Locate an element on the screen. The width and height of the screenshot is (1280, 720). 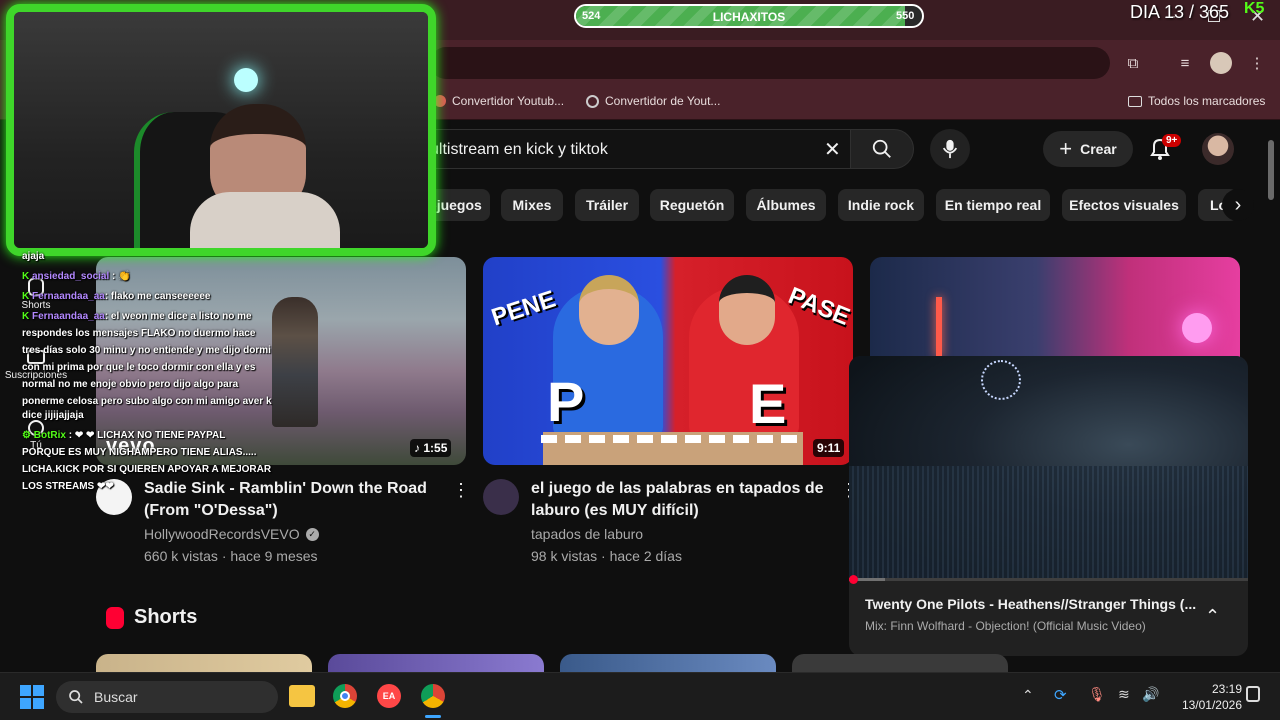
chip-albumes: Álbumes is located at coordinates (786, 205).